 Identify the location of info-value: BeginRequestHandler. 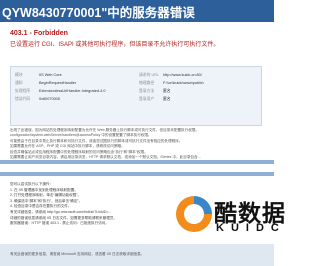
(58, 83).